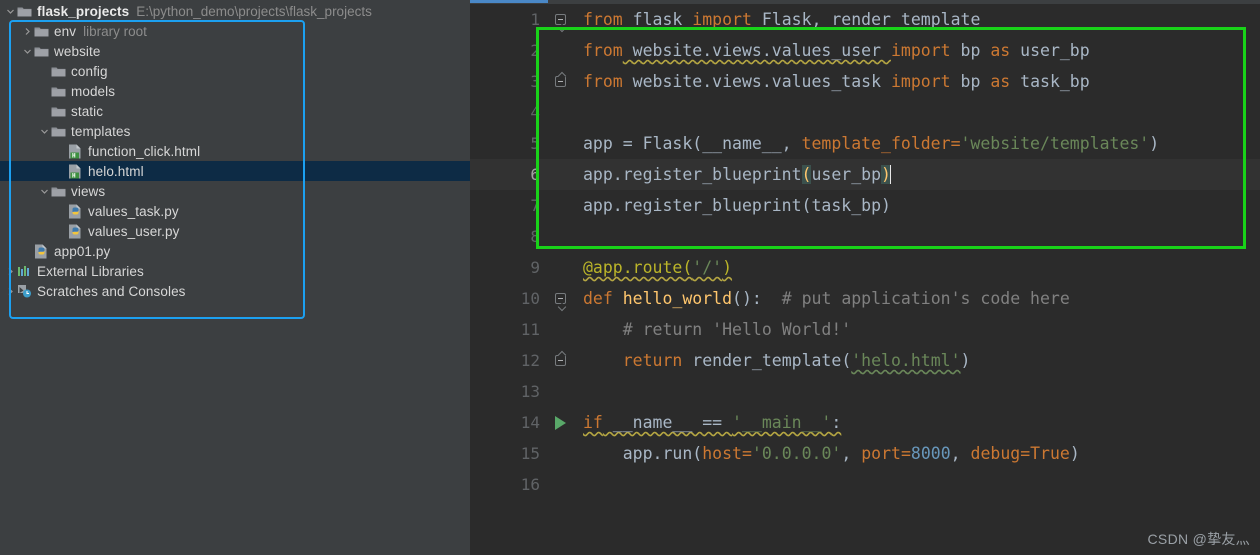  I want to click on tree-item-config: config, so click(235, 71).